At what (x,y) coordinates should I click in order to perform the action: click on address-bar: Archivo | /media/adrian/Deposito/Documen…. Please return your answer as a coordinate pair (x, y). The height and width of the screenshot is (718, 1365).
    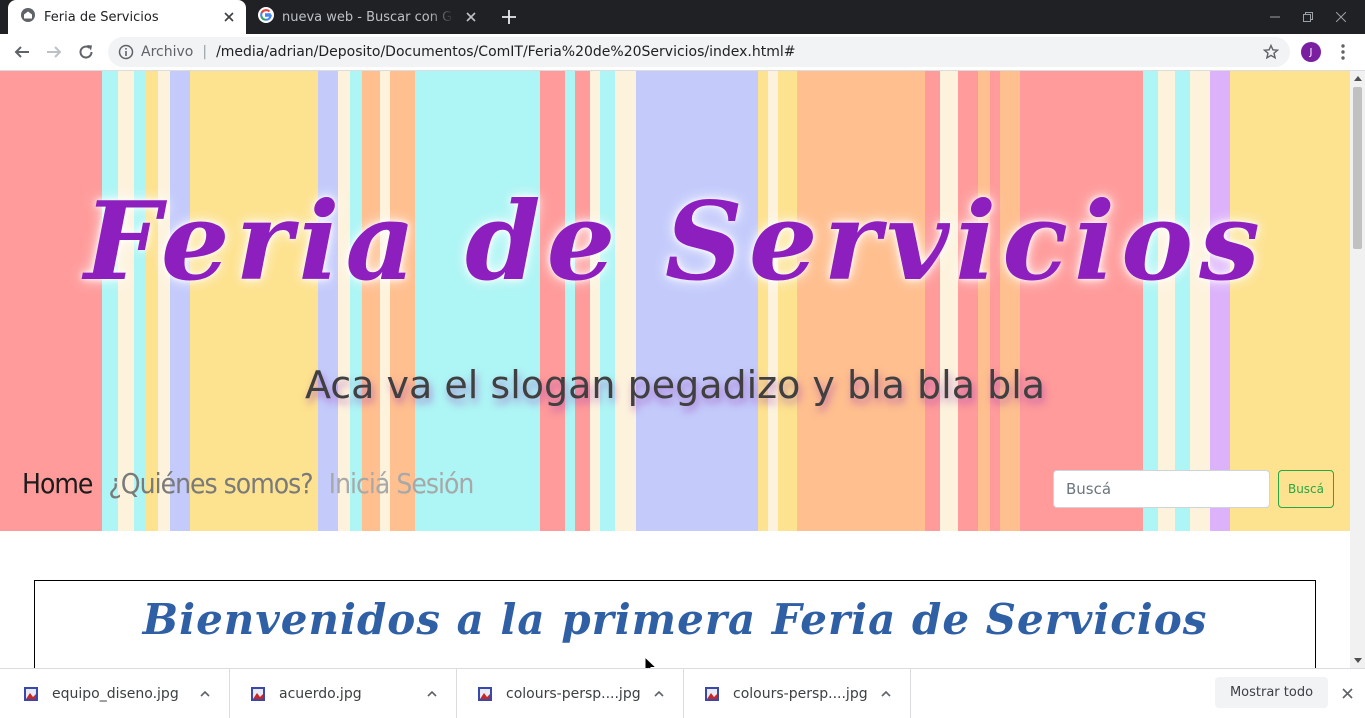
    Looking at the image, I should click on (699, 52).